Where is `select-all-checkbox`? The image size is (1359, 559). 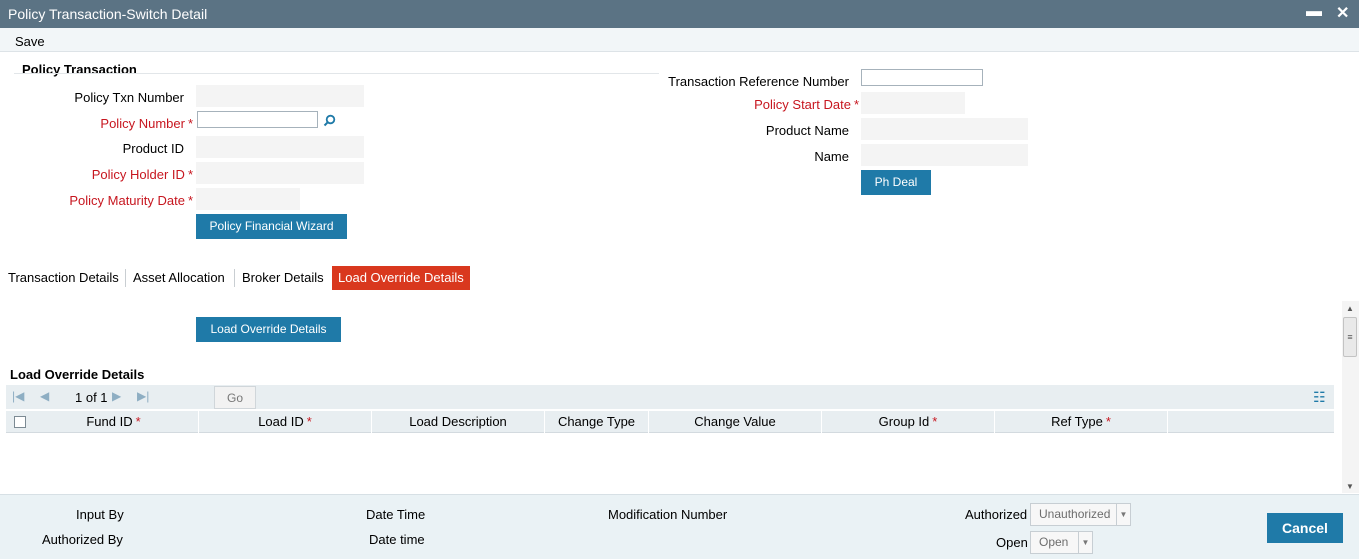
select-all-checkbox is located at coordinates (20, 422).